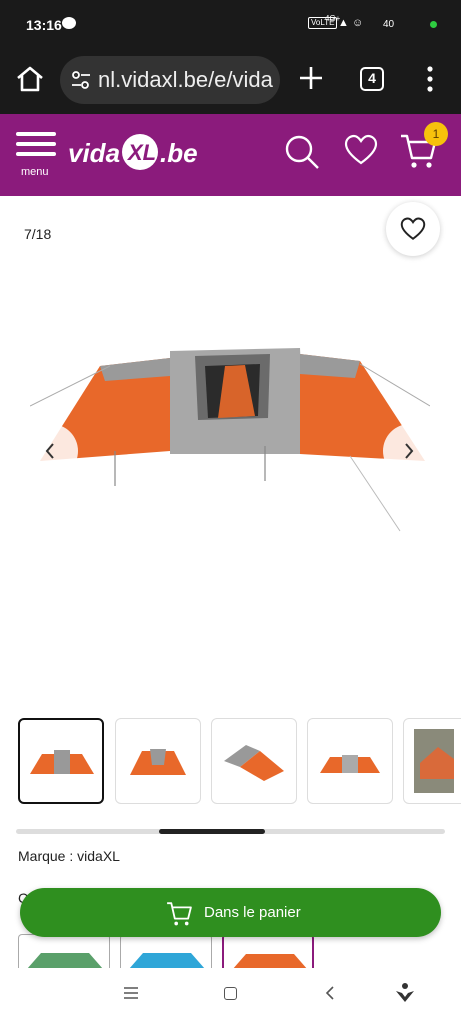 This screenshot has width=461, height=1024. I want to click on browser-toolbar: nl.vidaxl.be/e/vida 4, so click(230, 82).